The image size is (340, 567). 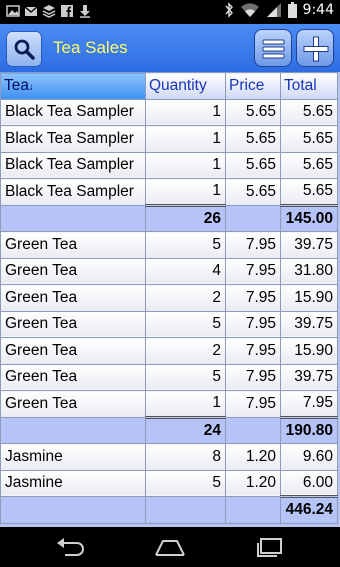 I want to click on column-header-price: Price, so click(x=253, y=86).